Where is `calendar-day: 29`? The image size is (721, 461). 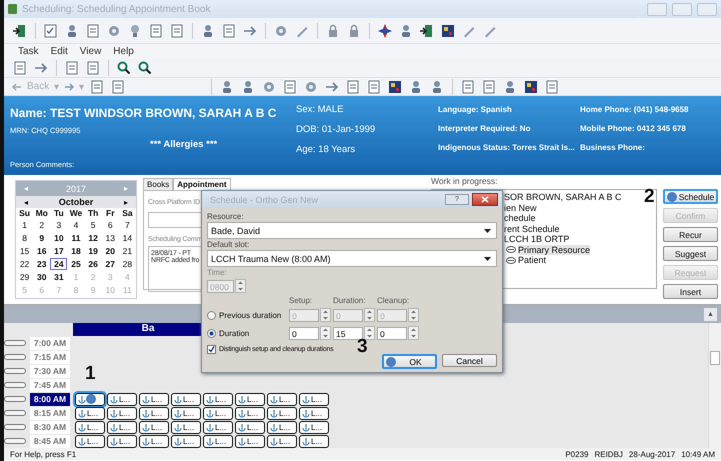
calendar-day: 29 is located at coordinates (25, 277).